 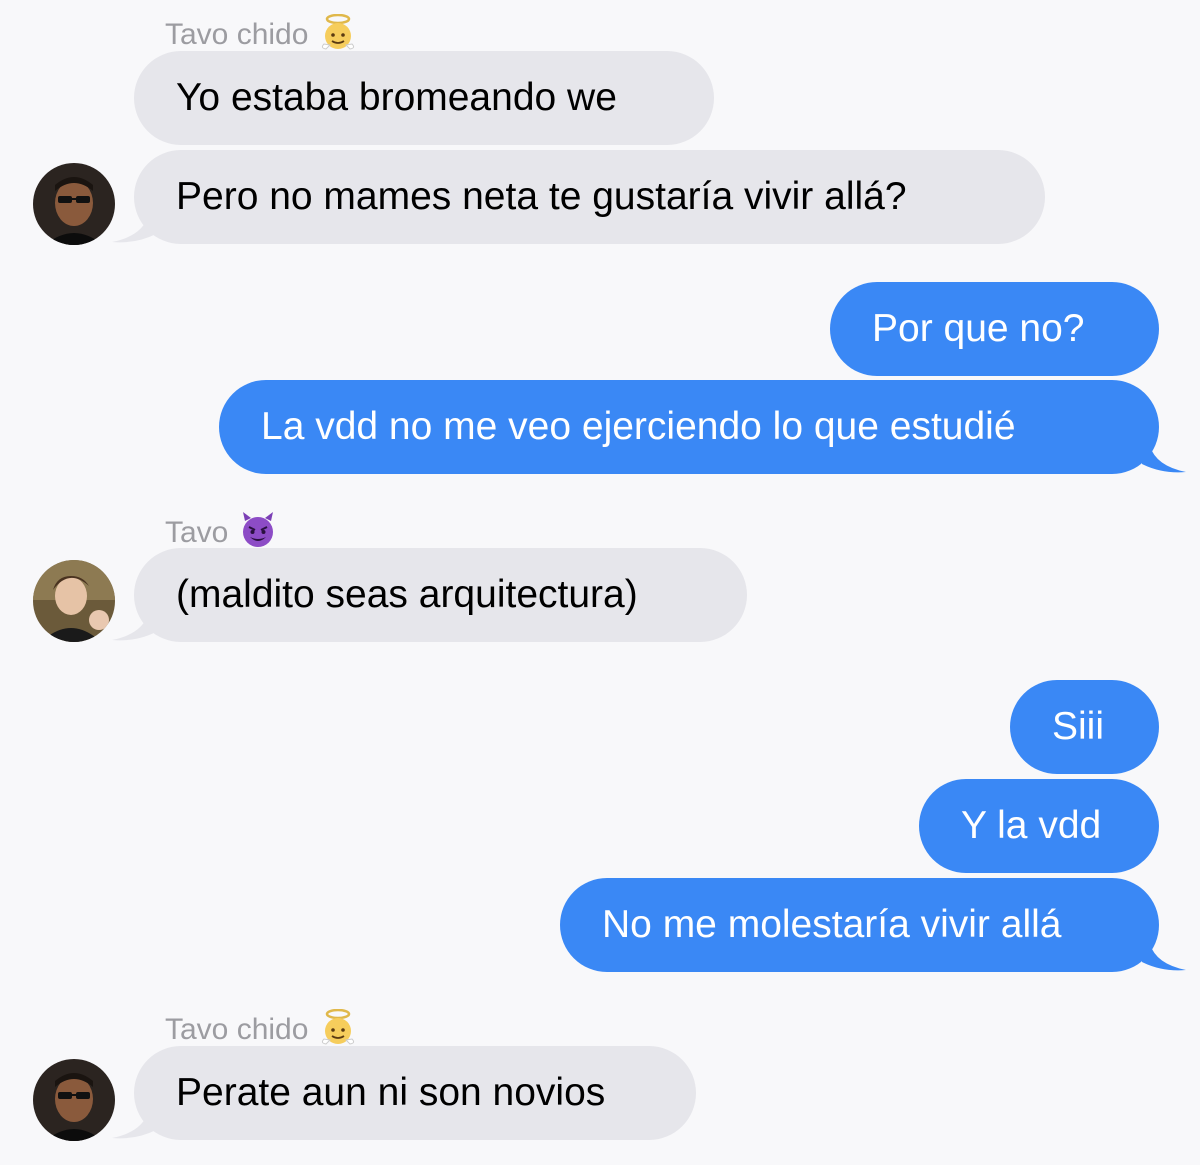 I want to click on message-bubble: Y la vdd, so click(x=1039, y=826).